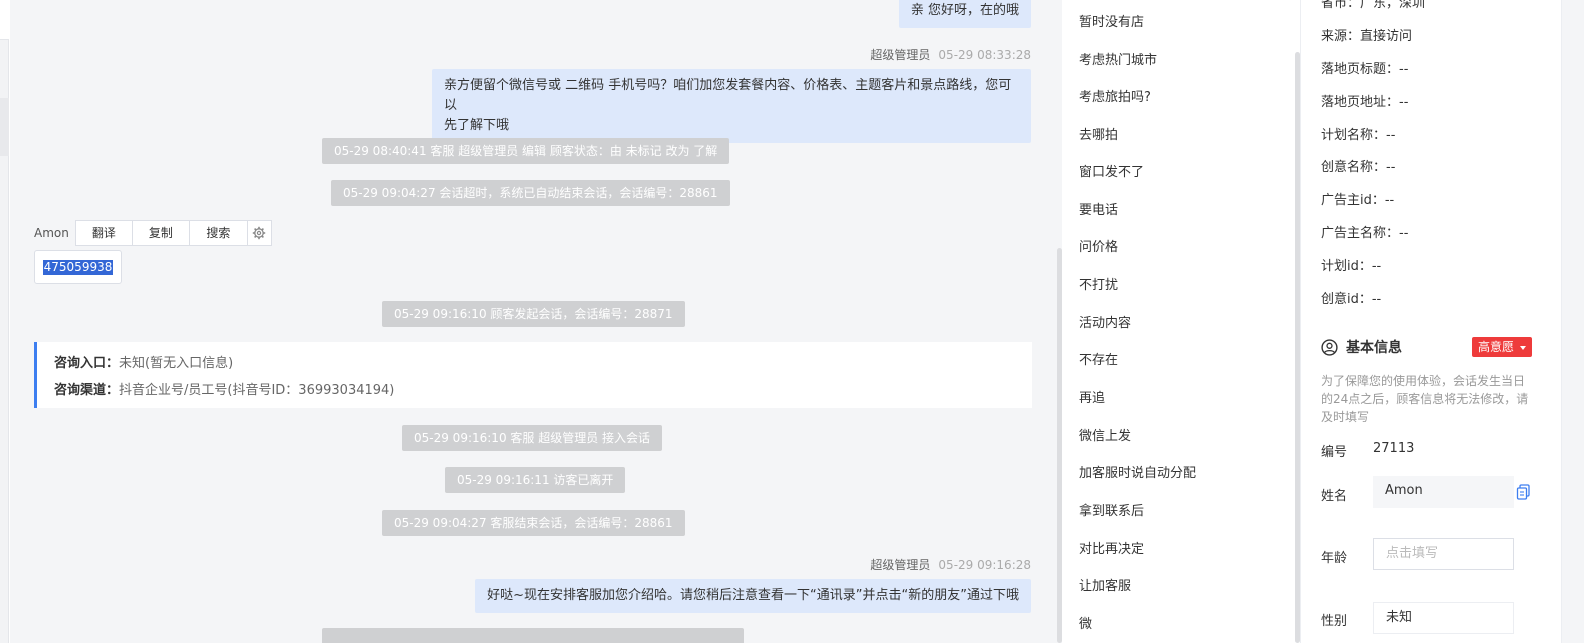 The width and height of the screenshot is (1584, 643). I want to click on name-field: Amon, so click(1443, 492).